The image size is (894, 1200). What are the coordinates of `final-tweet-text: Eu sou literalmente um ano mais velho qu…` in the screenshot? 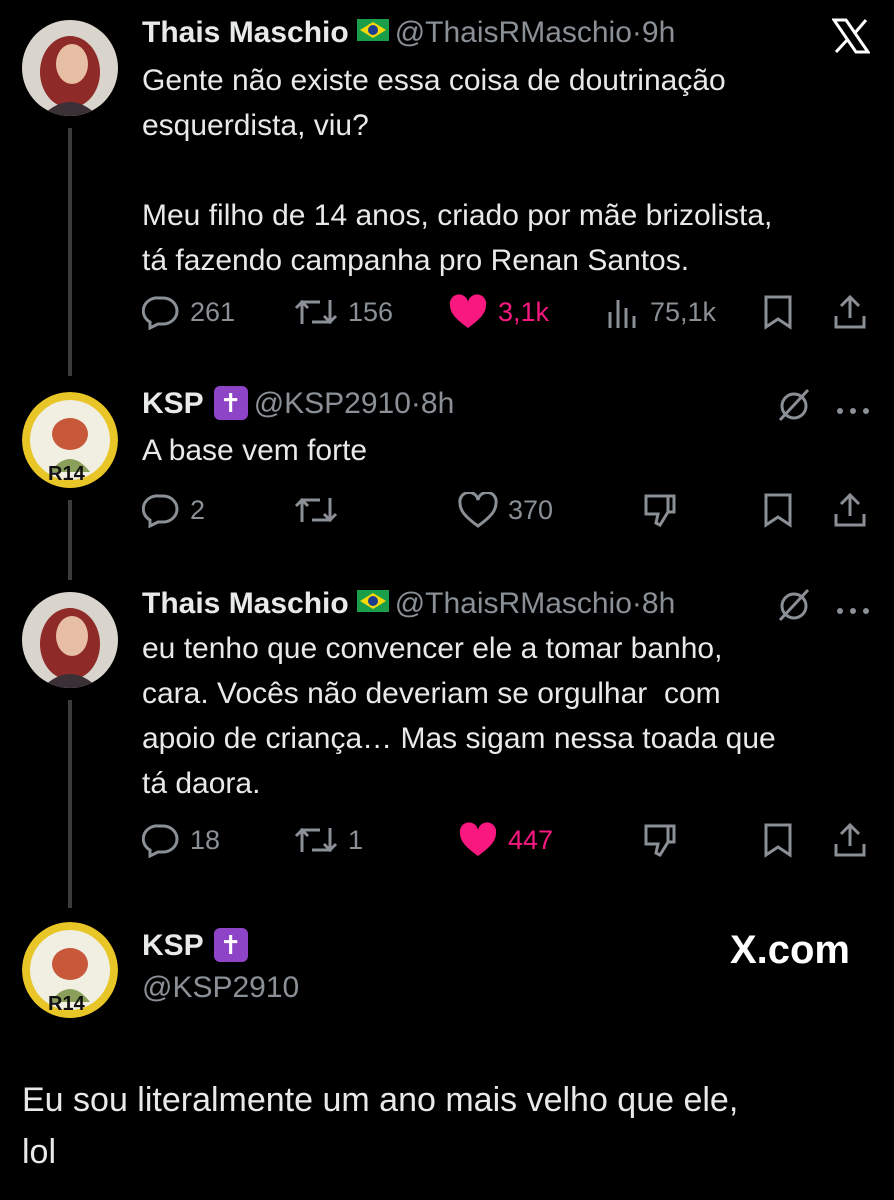 It's located at (380, 1126).